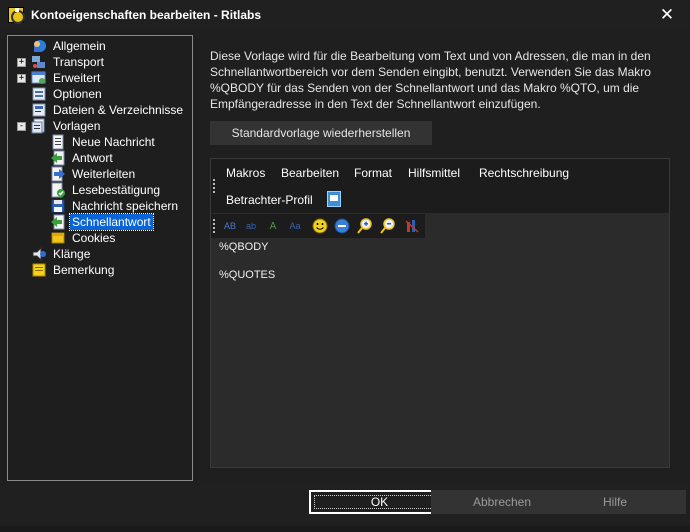 Image resolution: width=690 pixels, height=532 pixels. Describe the element at coordinates (379, 502) in the screenshot. I see `ok-button: OK` at that location.